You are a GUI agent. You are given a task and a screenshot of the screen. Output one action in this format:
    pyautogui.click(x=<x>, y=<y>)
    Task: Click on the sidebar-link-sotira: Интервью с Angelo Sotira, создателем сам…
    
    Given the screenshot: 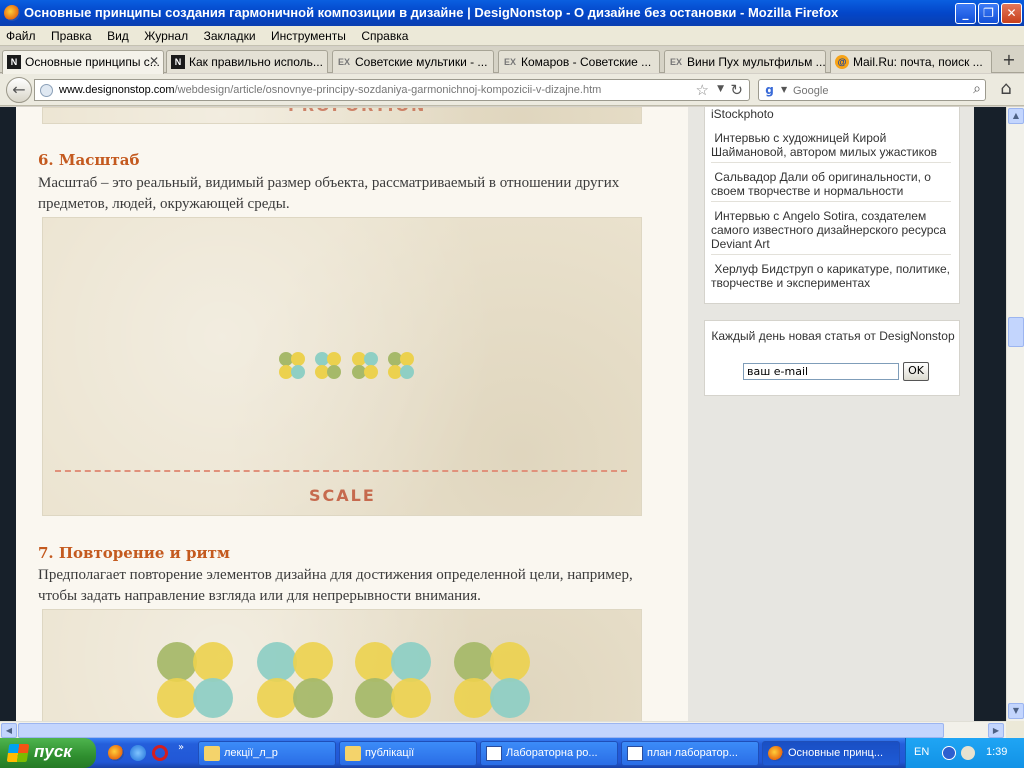 What is the action you would take?
    pyautogui.click(x=831, y=232)
    